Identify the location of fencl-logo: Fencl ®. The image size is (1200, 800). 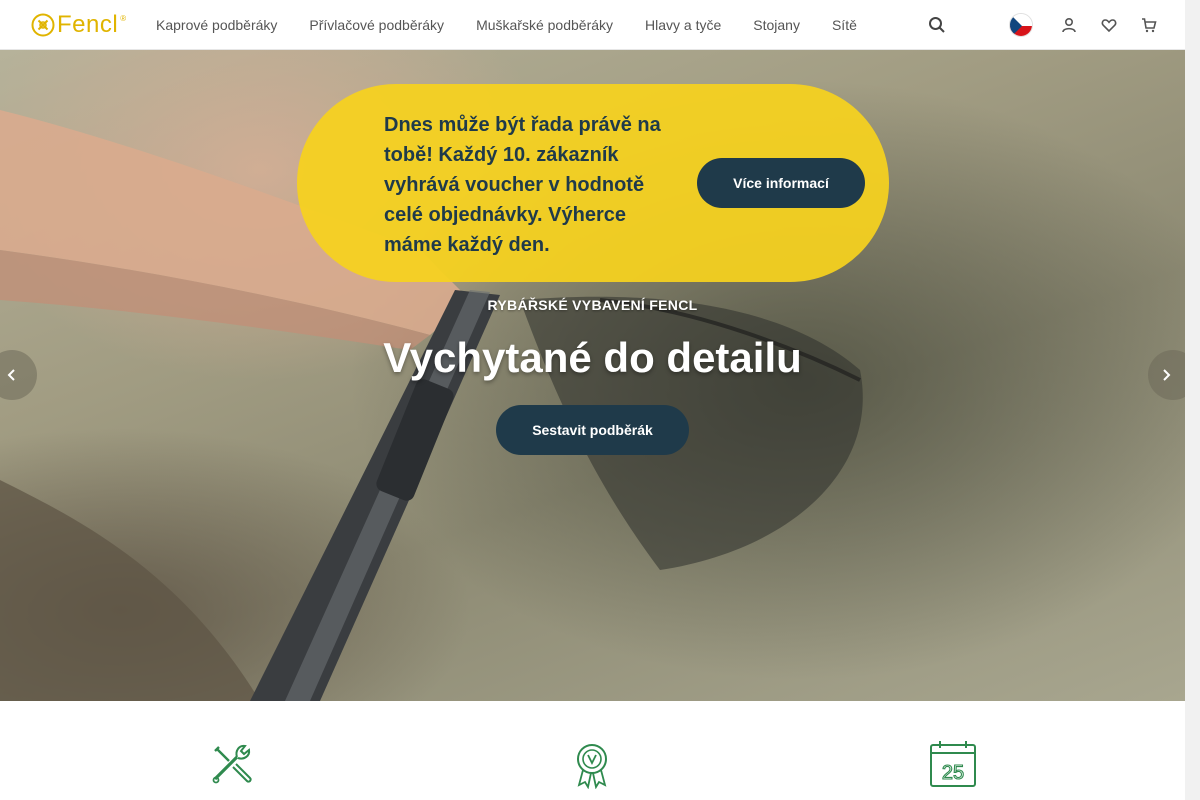
(78, 25).